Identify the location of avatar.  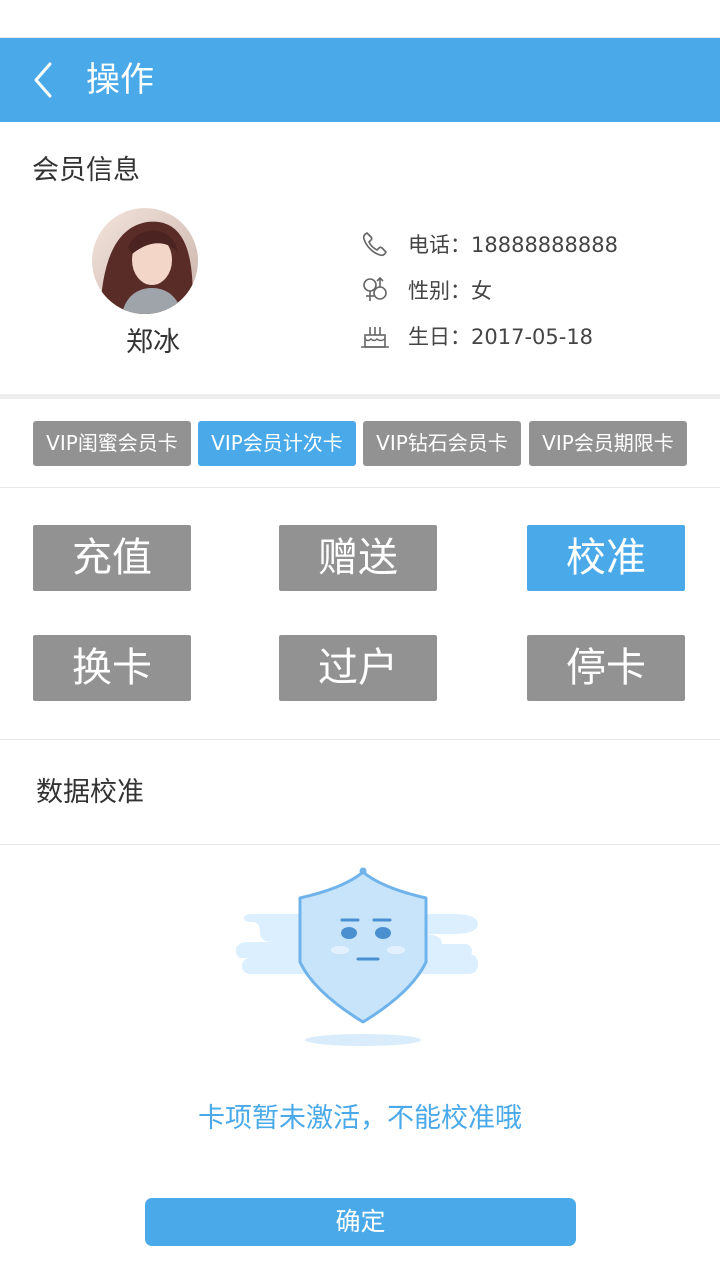
(145, 261).